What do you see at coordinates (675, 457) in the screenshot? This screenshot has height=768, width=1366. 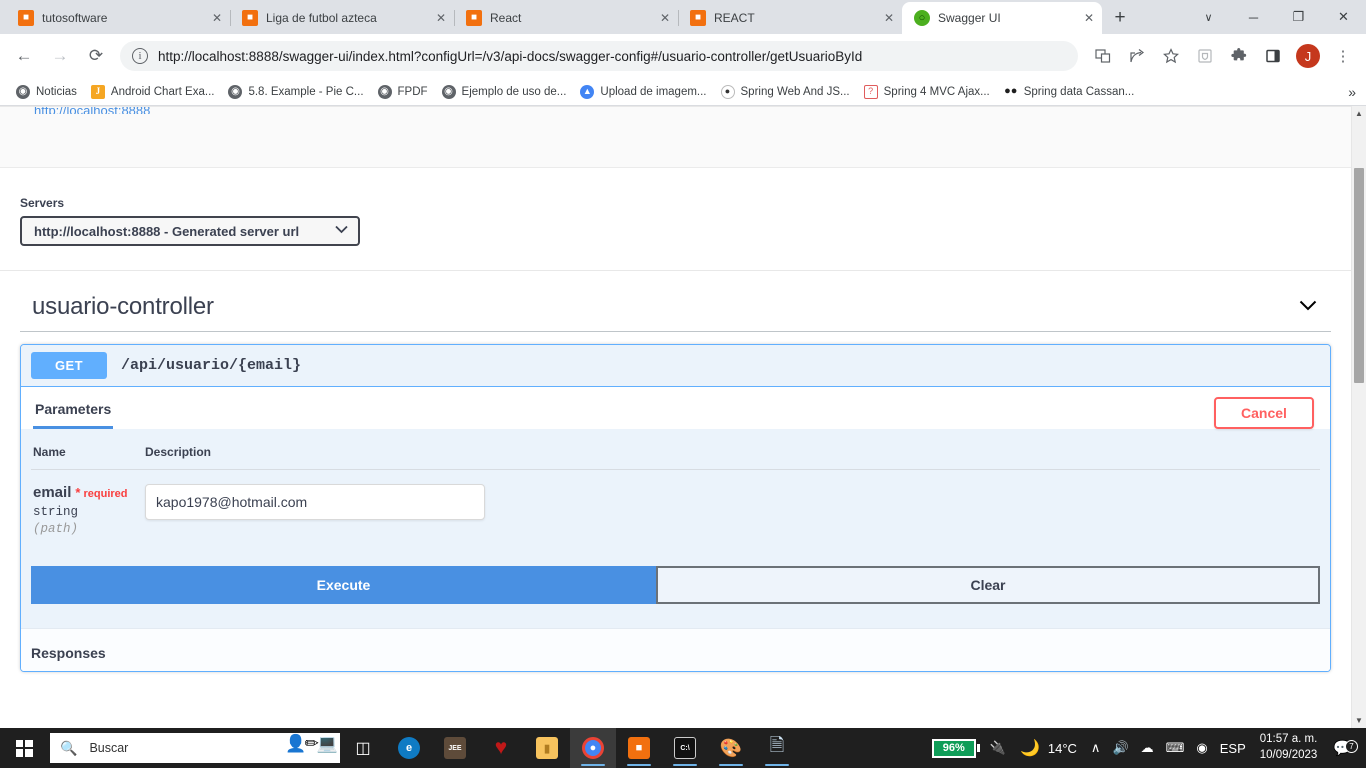 I see `table-header-row: Name Description` at bounding box center [675, 457].